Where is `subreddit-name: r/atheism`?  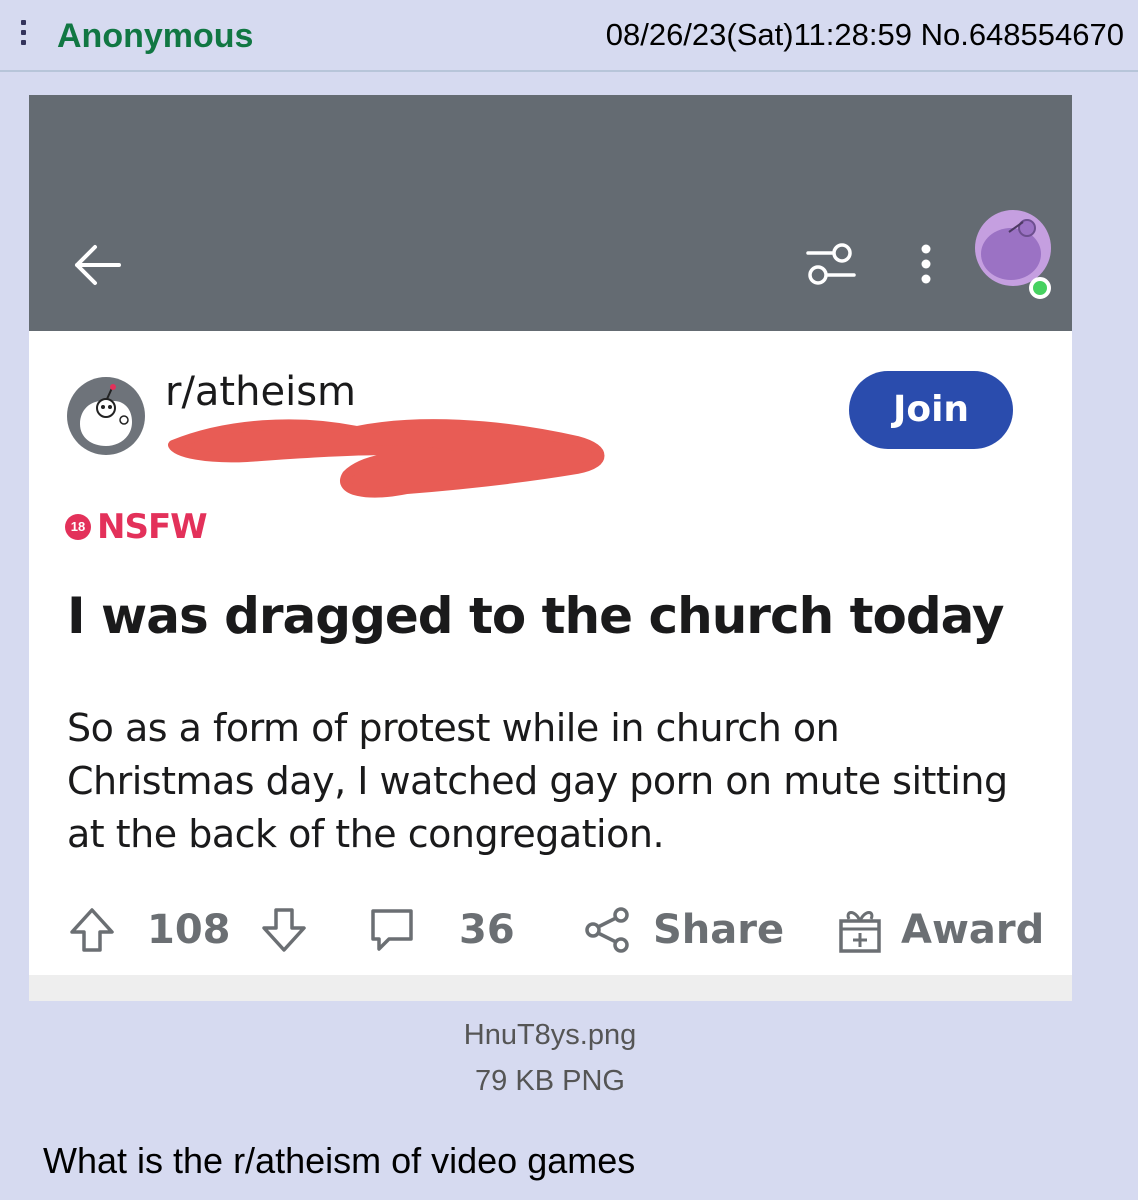 subreddit-name: r/atheism is located at coordinates (260, 392).